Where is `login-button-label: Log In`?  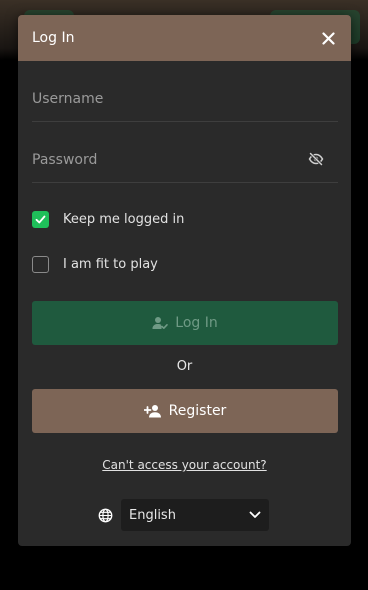
login-button-label: Log In is located at coordinates (196, 323).